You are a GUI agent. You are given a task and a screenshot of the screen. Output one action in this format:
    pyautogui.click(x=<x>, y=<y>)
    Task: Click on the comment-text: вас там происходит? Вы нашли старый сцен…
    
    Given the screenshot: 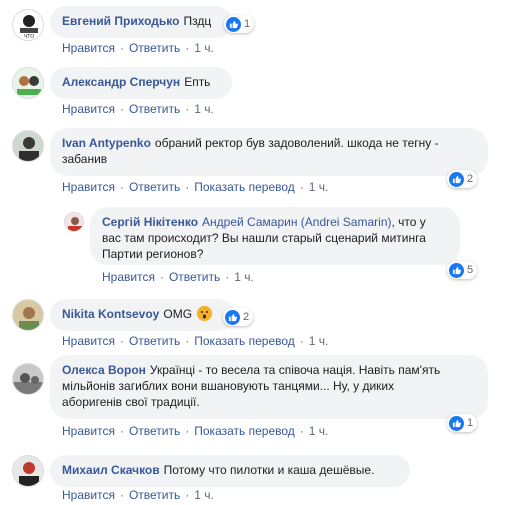 What is the action you would take?
    pyautogui.click(x=264, y=238)
    